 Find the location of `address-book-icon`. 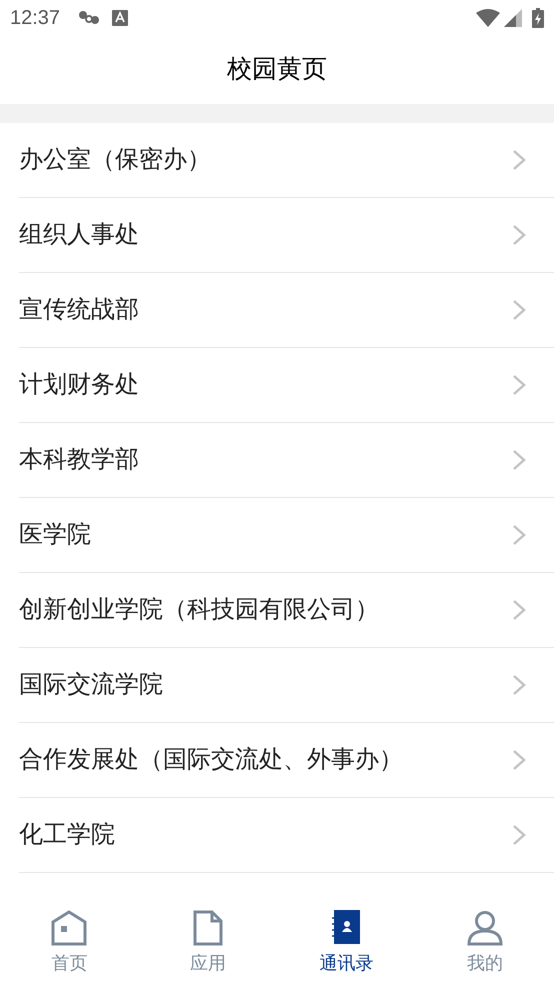

address-book-icon is located at coordinates (346, 928).